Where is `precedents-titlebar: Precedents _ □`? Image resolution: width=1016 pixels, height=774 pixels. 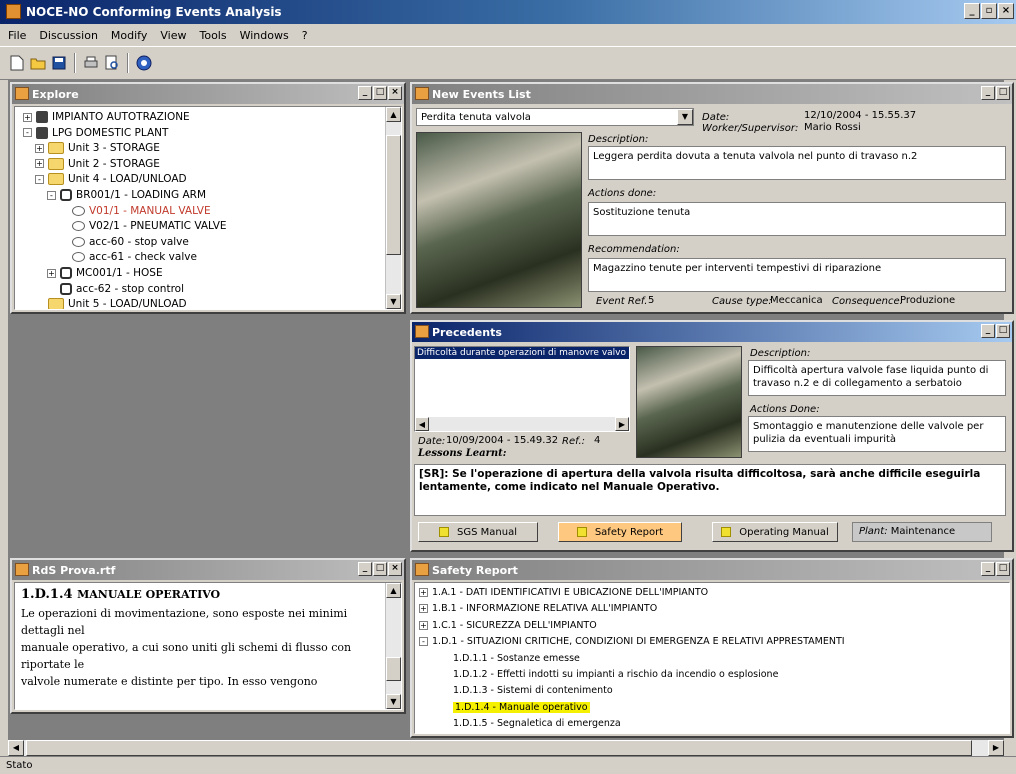 precedents-titlebar: Precedents _ □ is located at coordinates (712, 332).